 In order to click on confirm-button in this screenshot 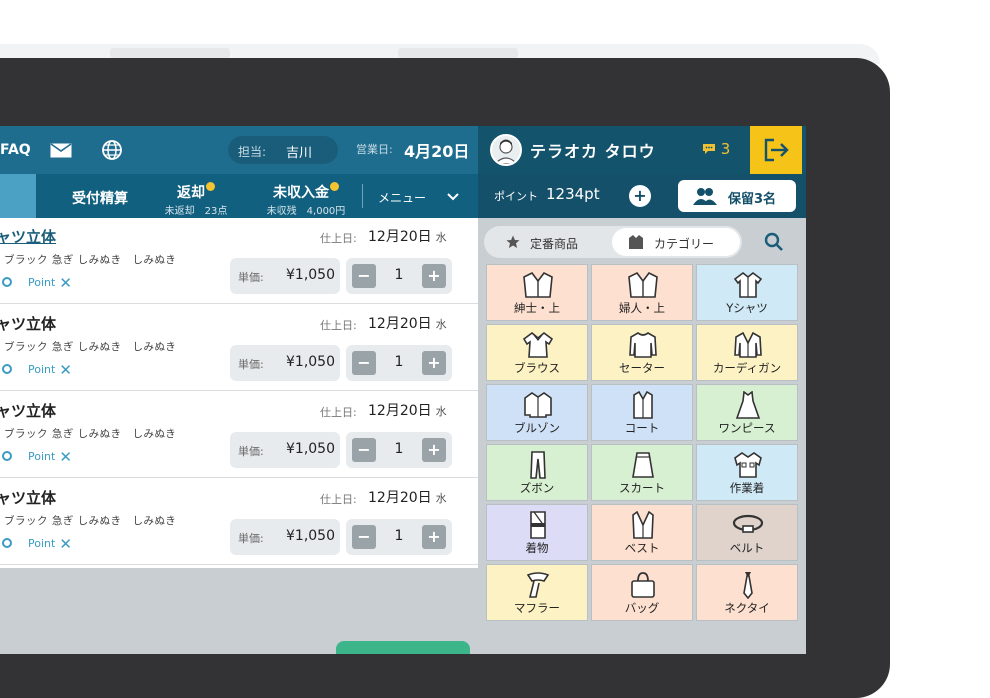, I will do `click(403, 647)`.